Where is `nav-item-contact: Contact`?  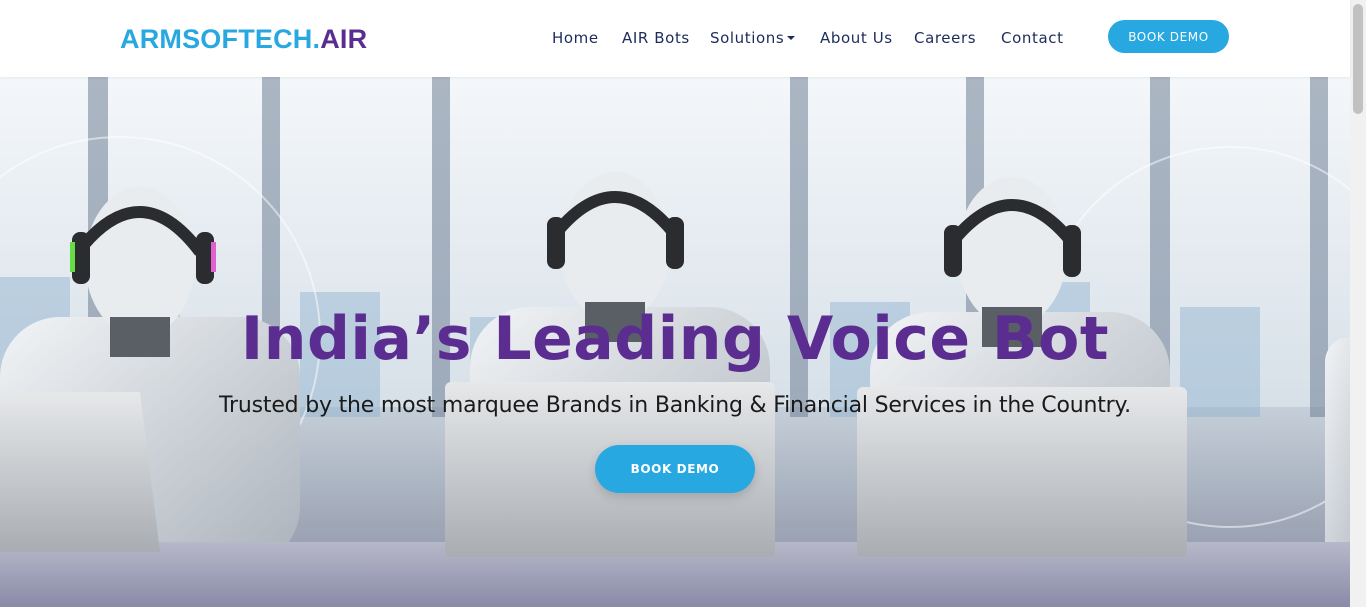 nav-item-contact: Contact is located at coordinates (1032, 38).